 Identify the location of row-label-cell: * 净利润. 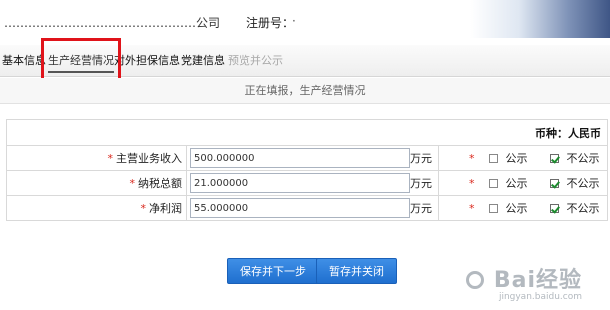
(96, 208).